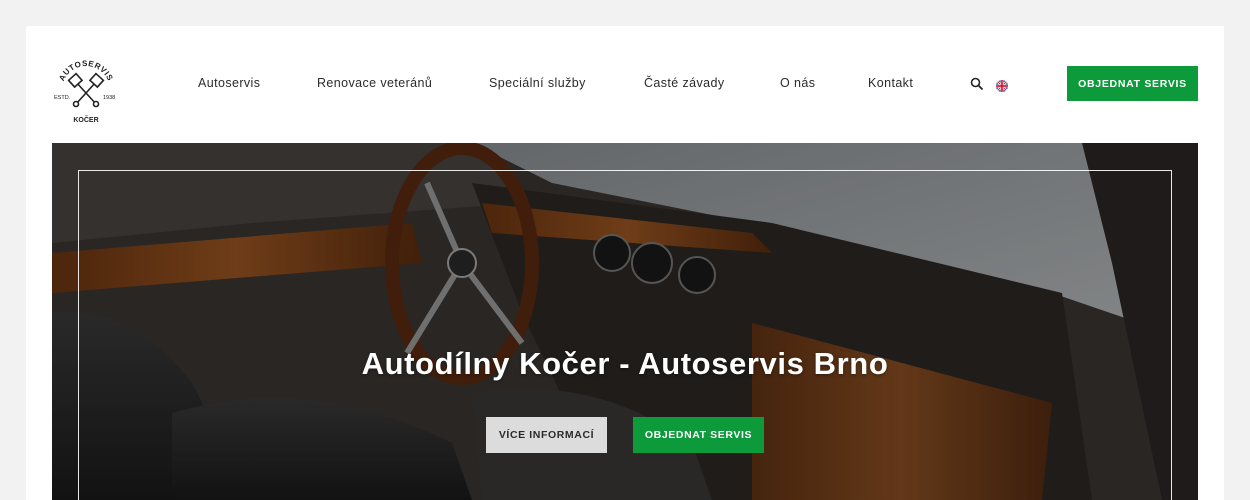  What do you see at coordinates (546, 435) in the screenshot?
I see `more-info-button: VÍCE INFORMACÍ` at bounding box center [546, 435].